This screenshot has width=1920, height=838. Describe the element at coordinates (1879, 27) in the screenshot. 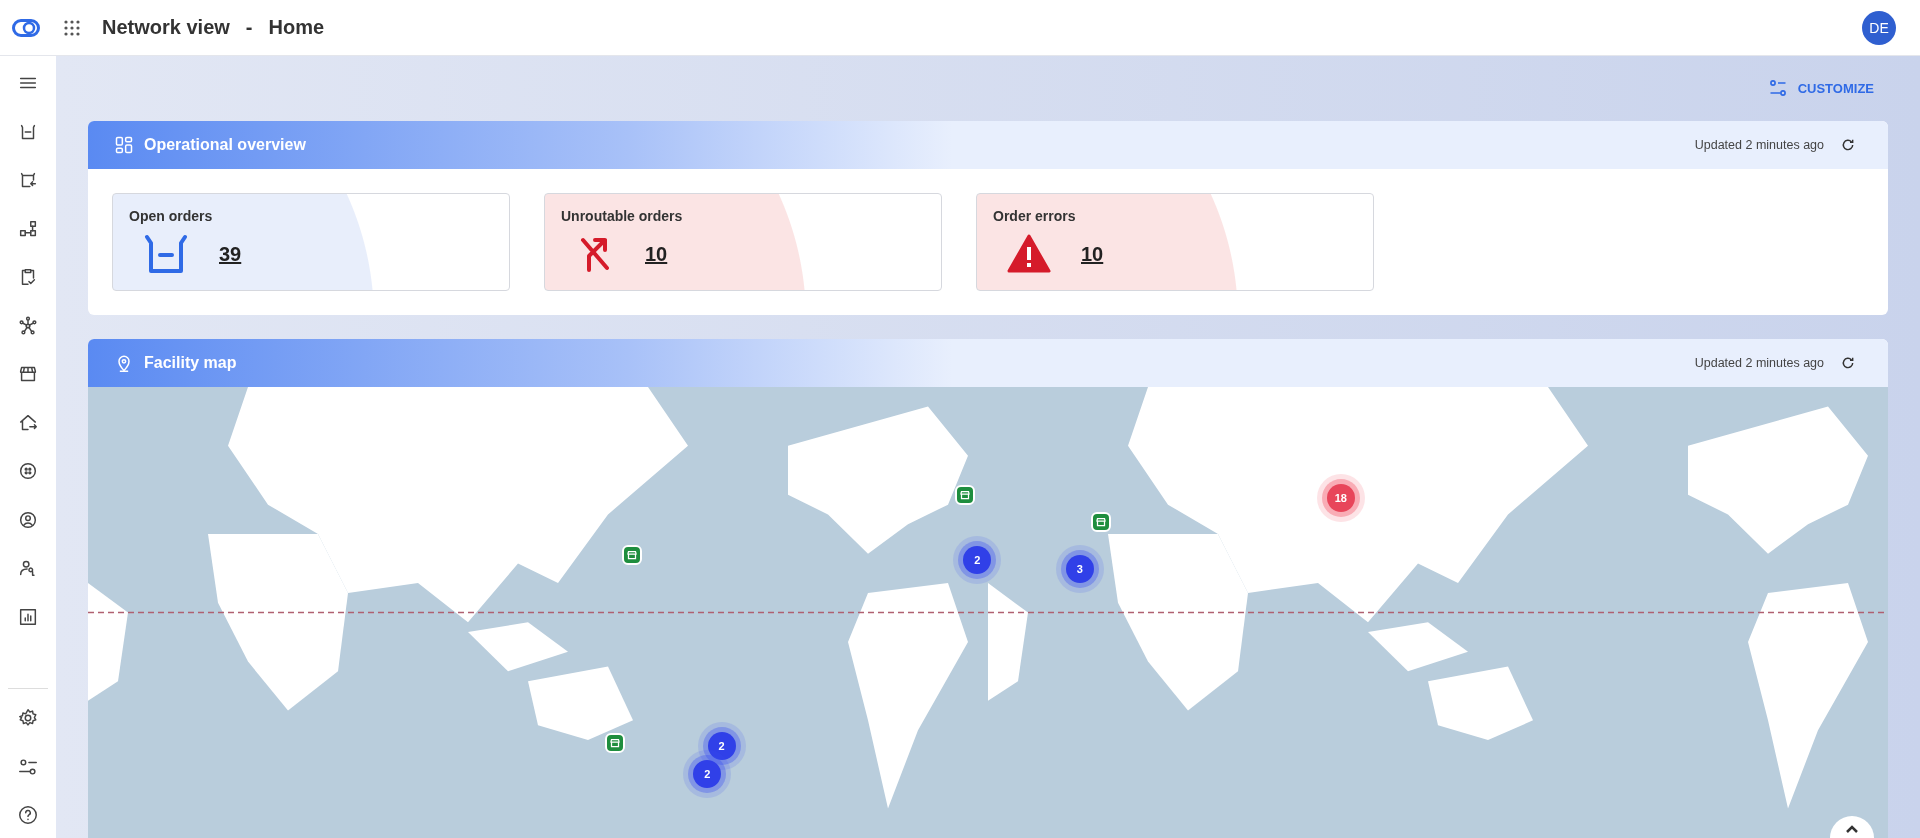

I see `user-avatar: DE` at that location.